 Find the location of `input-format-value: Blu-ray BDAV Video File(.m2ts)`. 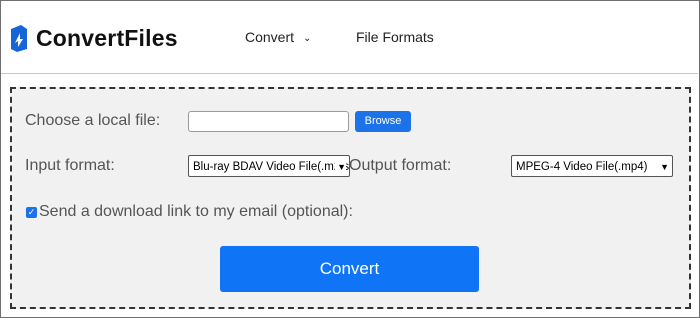

input-format-value: Blu-ray BDAV Video File(.m2ts) is located at coordinates (271, 167).